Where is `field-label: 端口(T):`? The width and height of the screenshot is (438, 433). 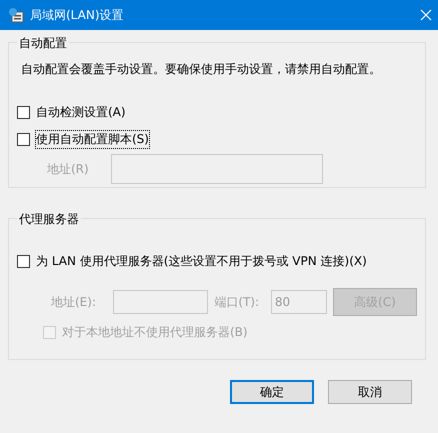 field-label: 端口(T): is located at coordinates (236, 302).